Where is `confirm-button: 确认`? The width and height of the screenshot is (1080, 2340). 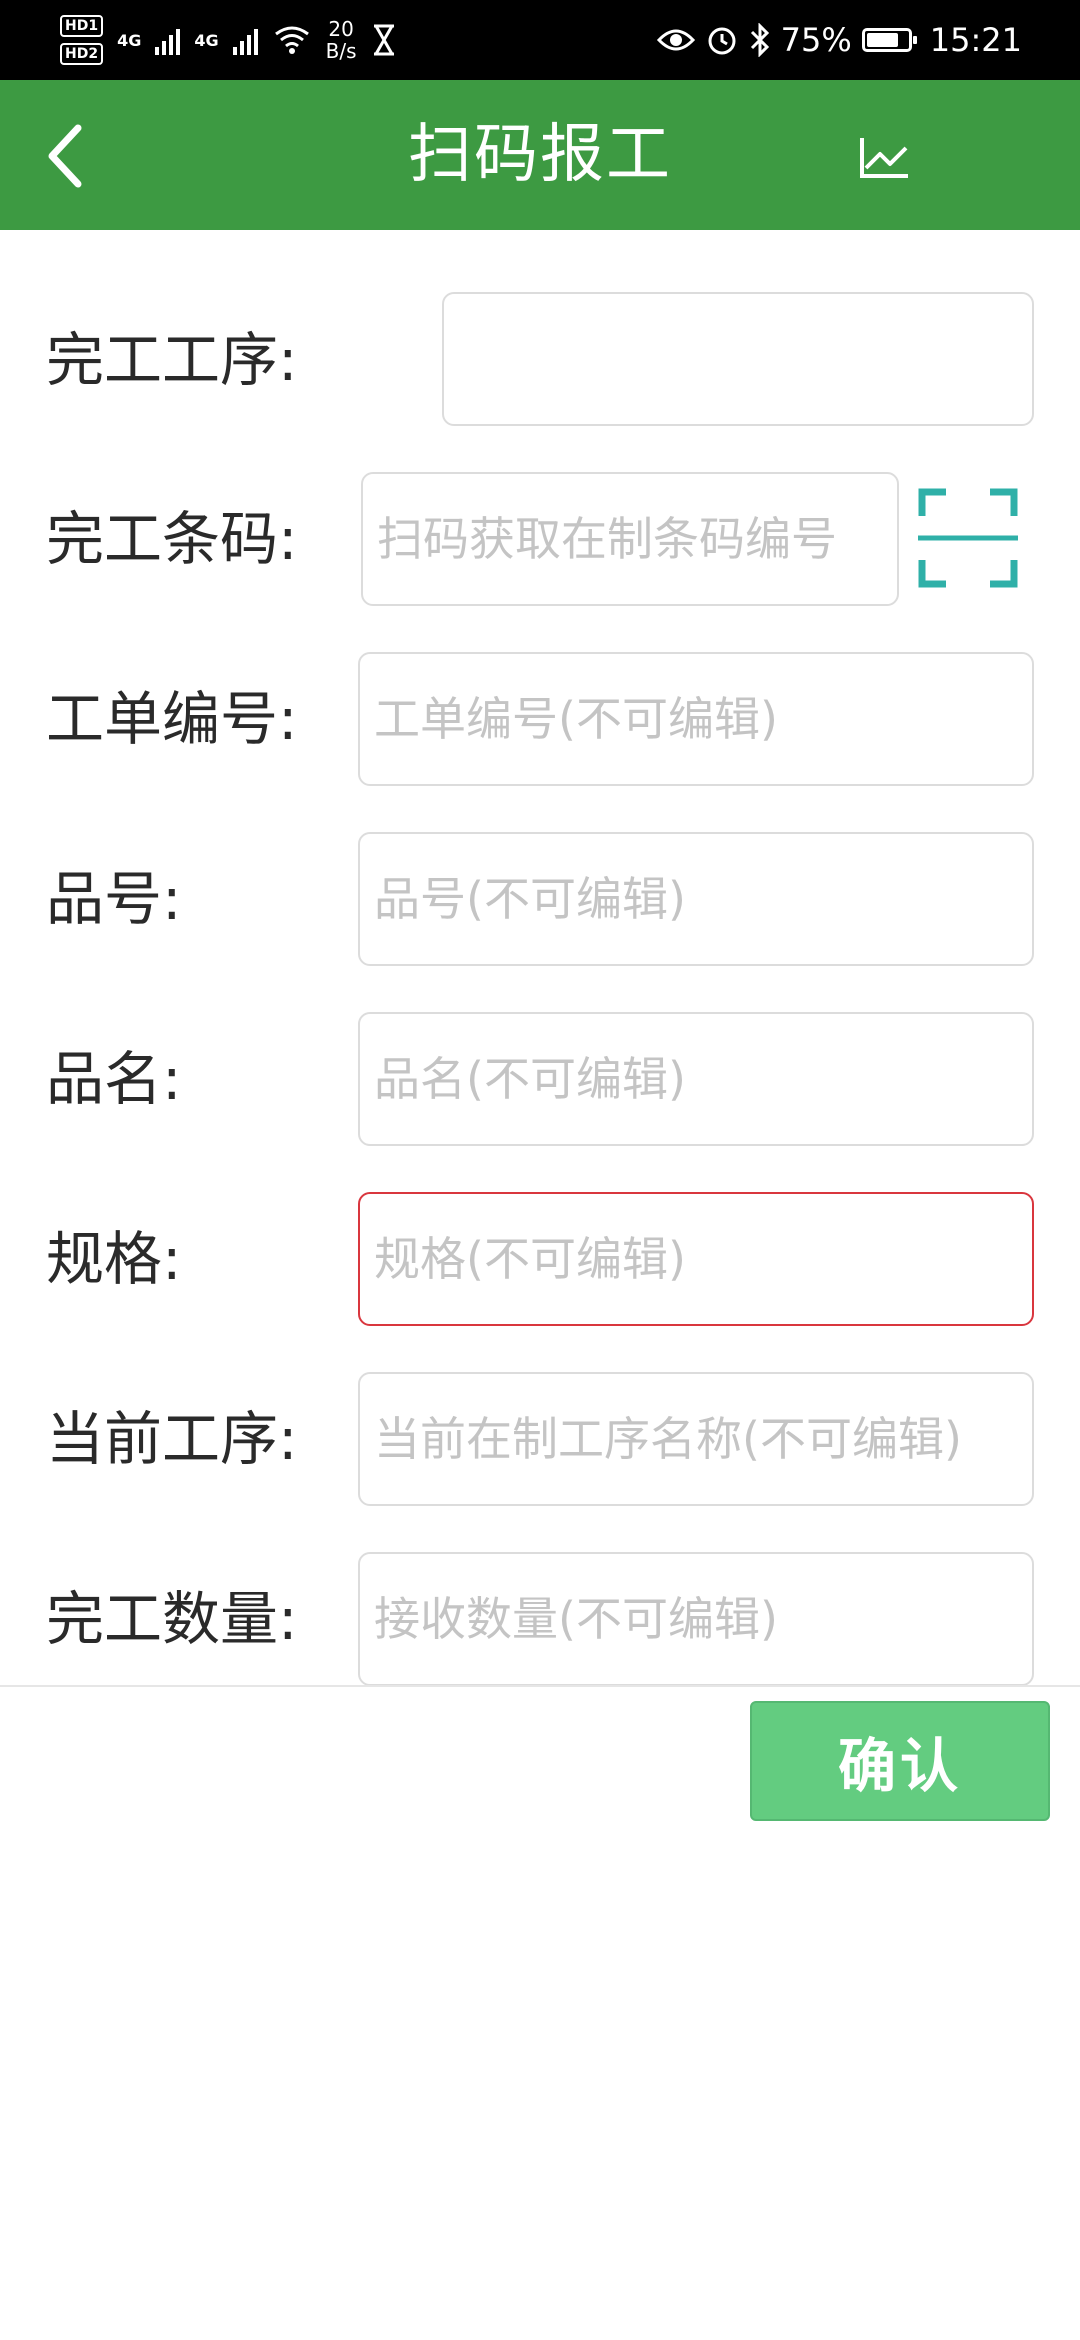
confirm-button: 确认 is located at coordinates (900, 1761).